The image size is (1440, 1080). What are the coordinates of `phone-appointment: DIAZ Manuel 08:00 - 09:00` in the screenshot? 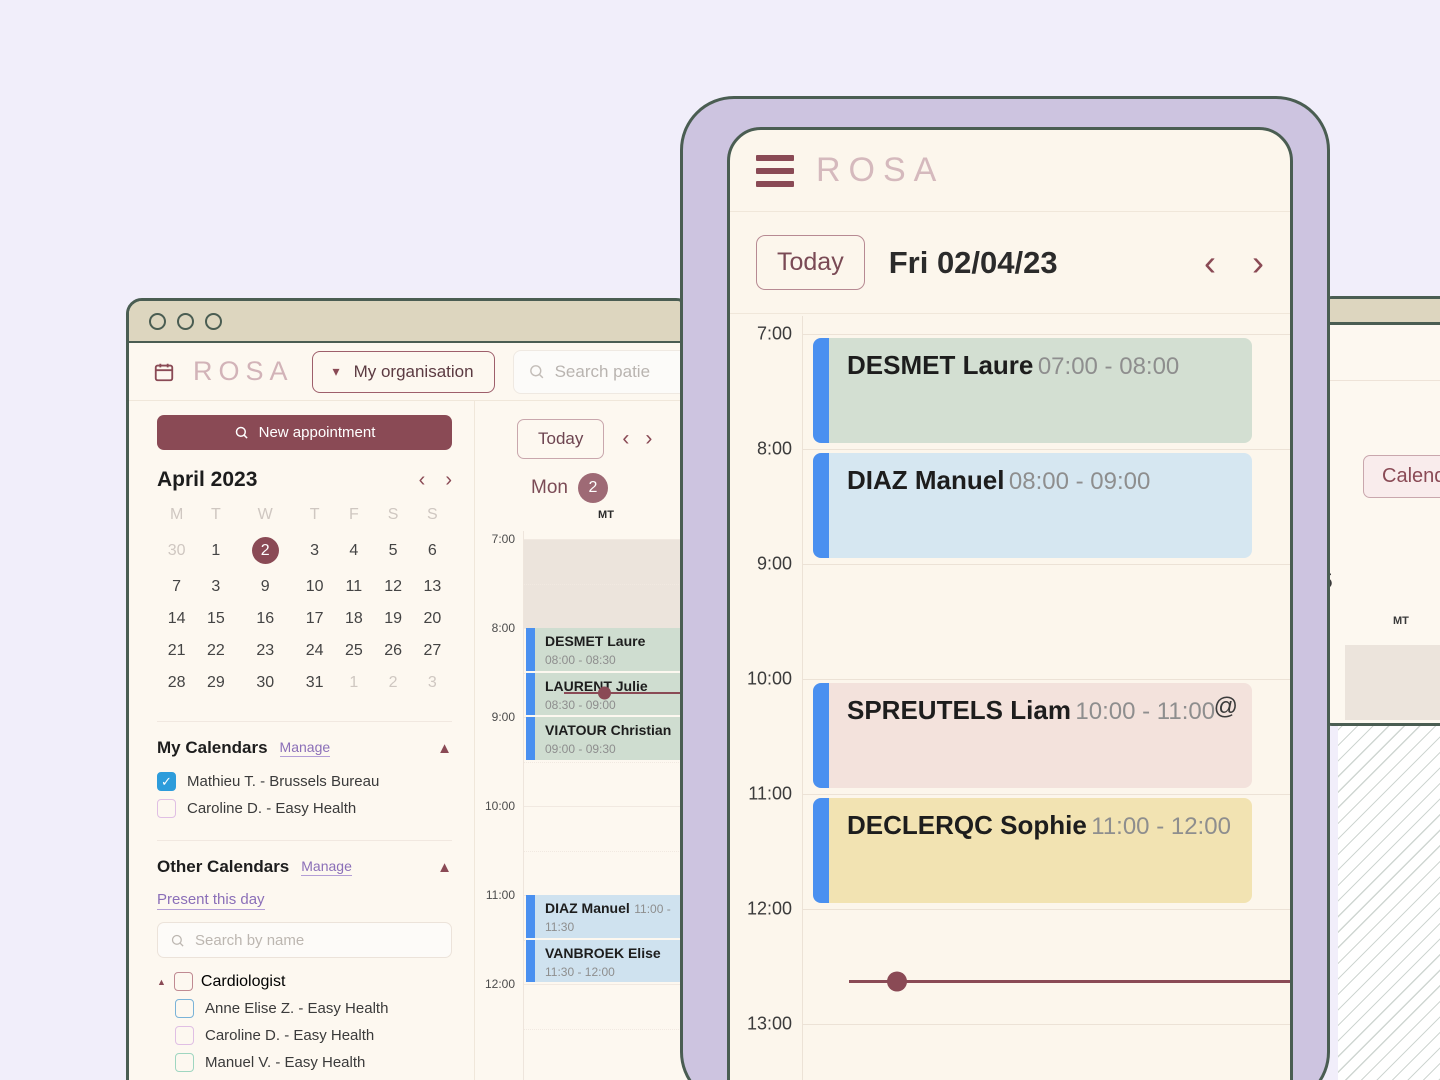 It's located at (1032, 505).